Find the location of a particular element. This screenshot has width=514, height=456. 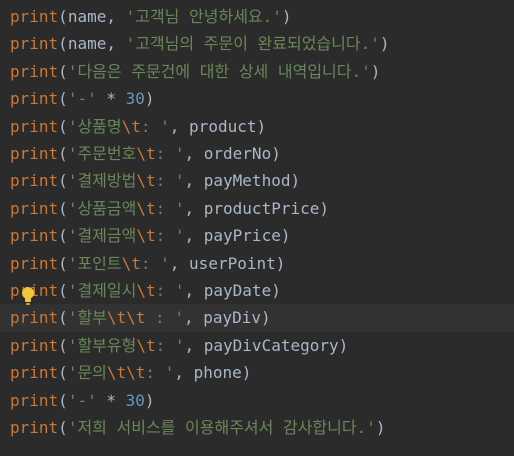

lightbulb-icon is located at coordinates (28, 296).